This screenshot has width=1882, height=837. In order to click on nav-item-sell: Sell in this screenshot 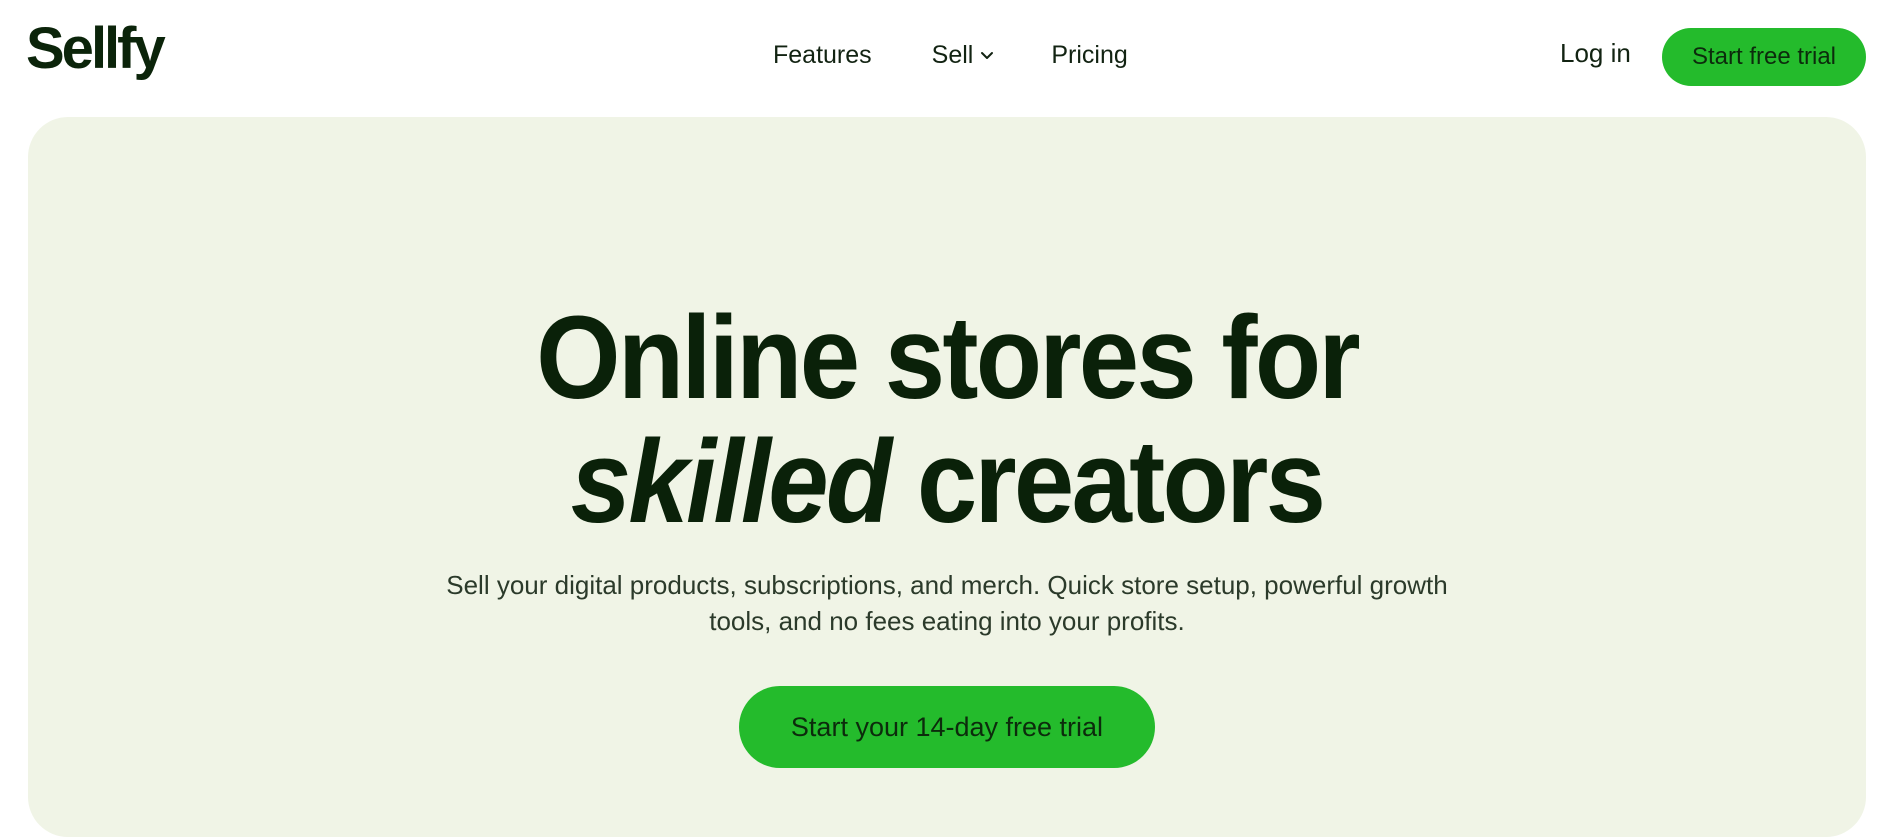, I will do `click(964, 55)`.